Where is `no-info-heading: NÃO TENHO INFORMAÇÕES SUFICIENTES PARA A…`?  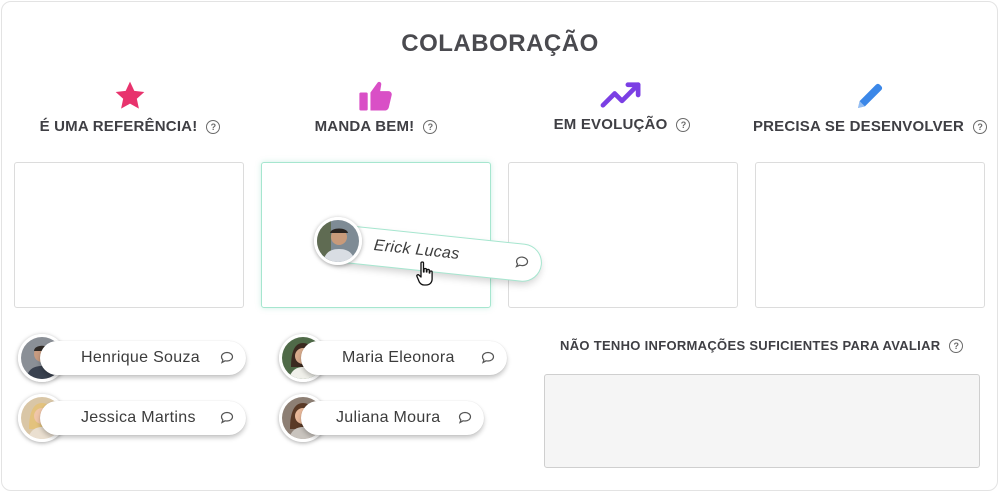
no-info-heading: NÃO TENHO INFORMAÇÕES SUFICIENTES PARA A… is located at coordinates (762, 345).